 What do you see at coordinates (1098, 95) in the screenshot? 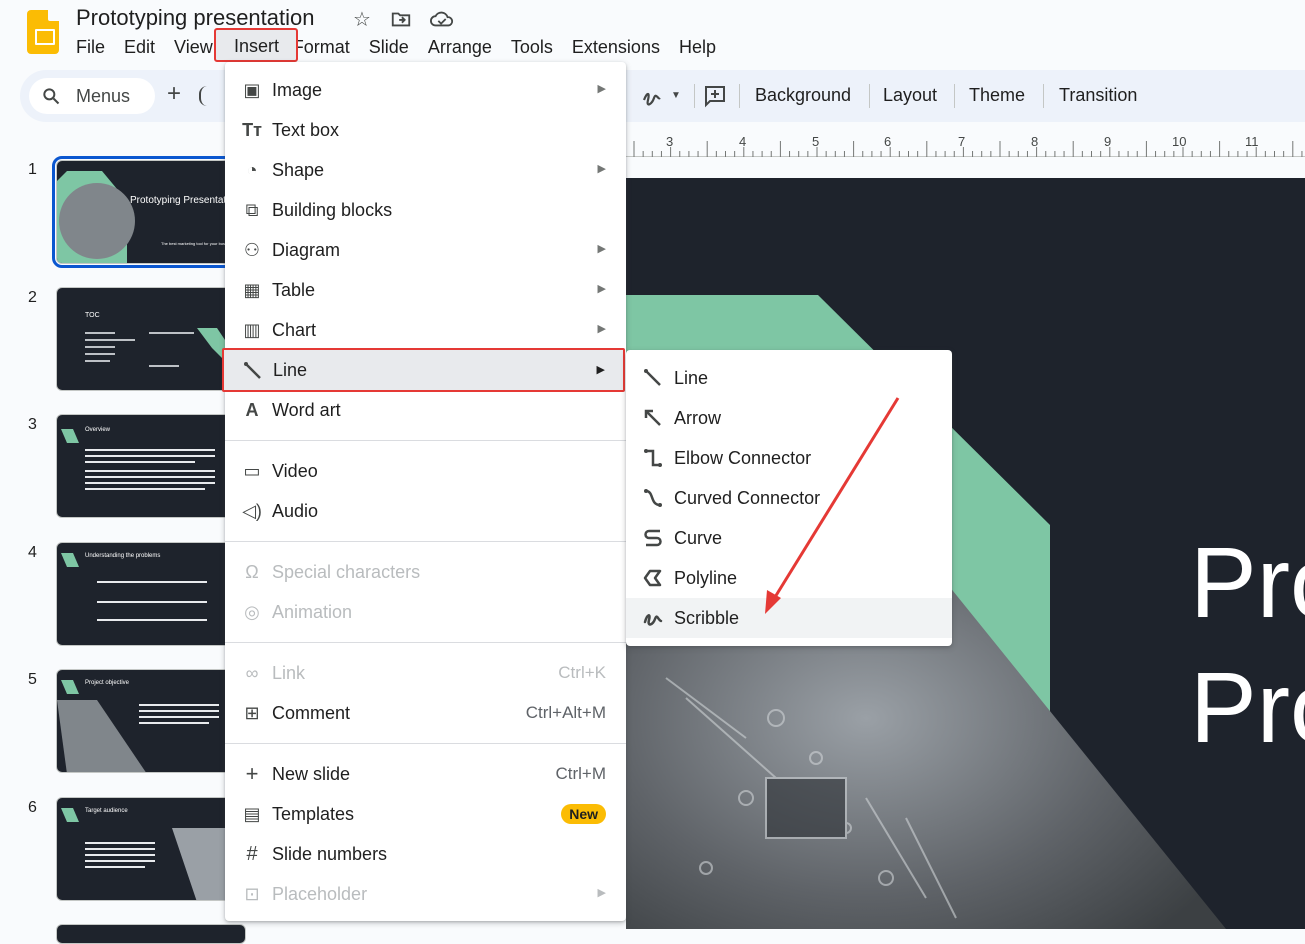
I see `transition-button: Transition` at bounding box center [1098, 95].